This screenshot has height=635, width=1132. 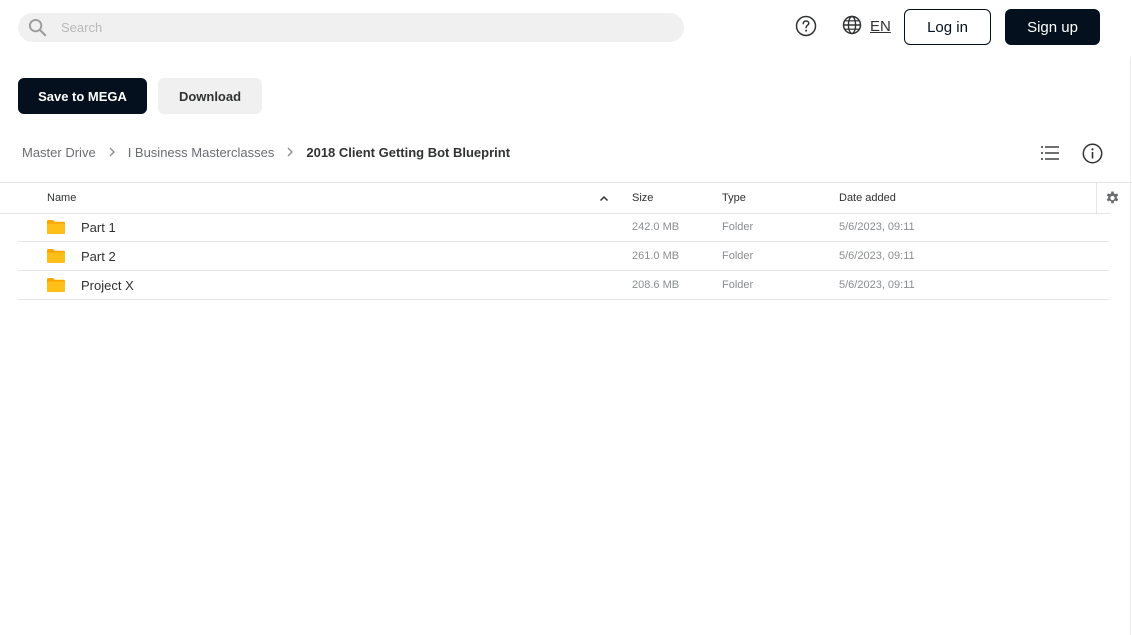 I want to click on info-icon, so click(x=1092, y=153).